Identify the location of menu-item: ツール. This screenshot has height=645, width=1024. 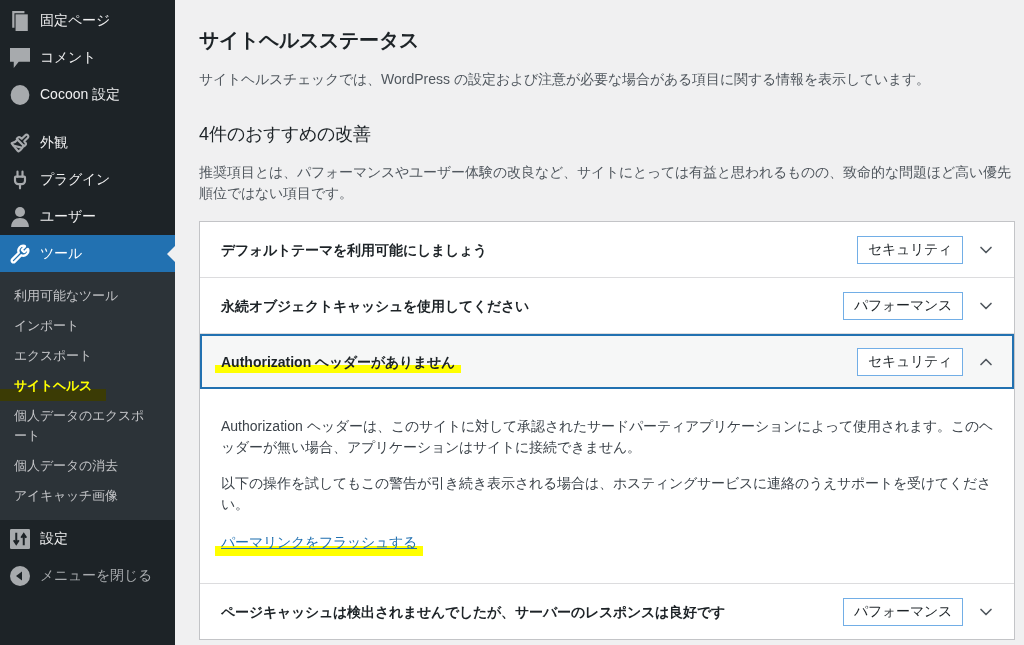
(87, 253).